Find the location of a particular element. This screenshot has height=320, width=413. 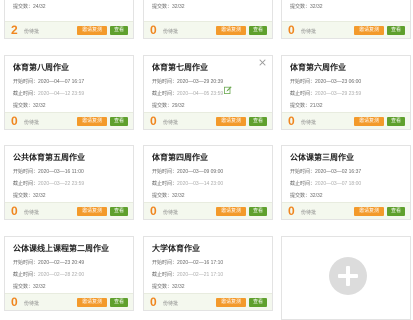

start-time: 开始时间：2020—03—16 11:00 is located at coordinates (48, 172).